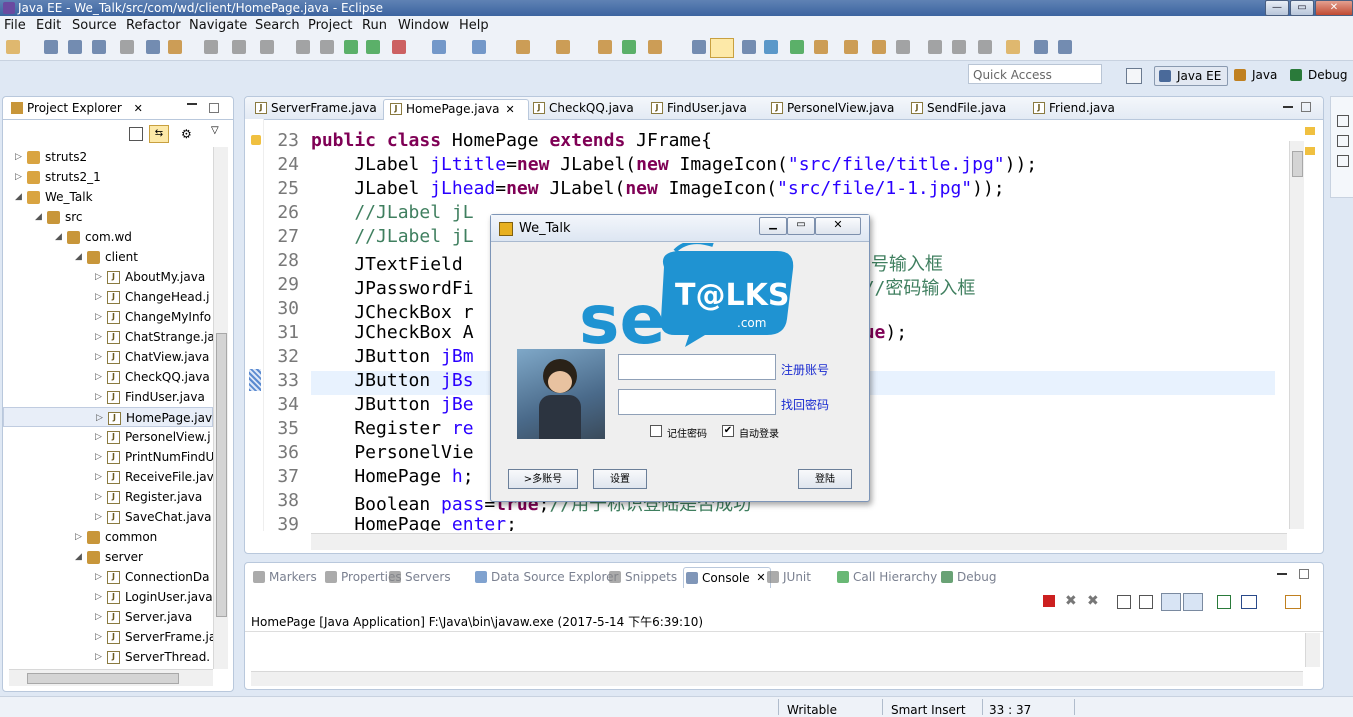 The height and width of the screenshot is (717, 1353). What do you see at coordinates (423, 25) in the screenshot?
I see `menu-window: Window` at bounding box center [423, 25].